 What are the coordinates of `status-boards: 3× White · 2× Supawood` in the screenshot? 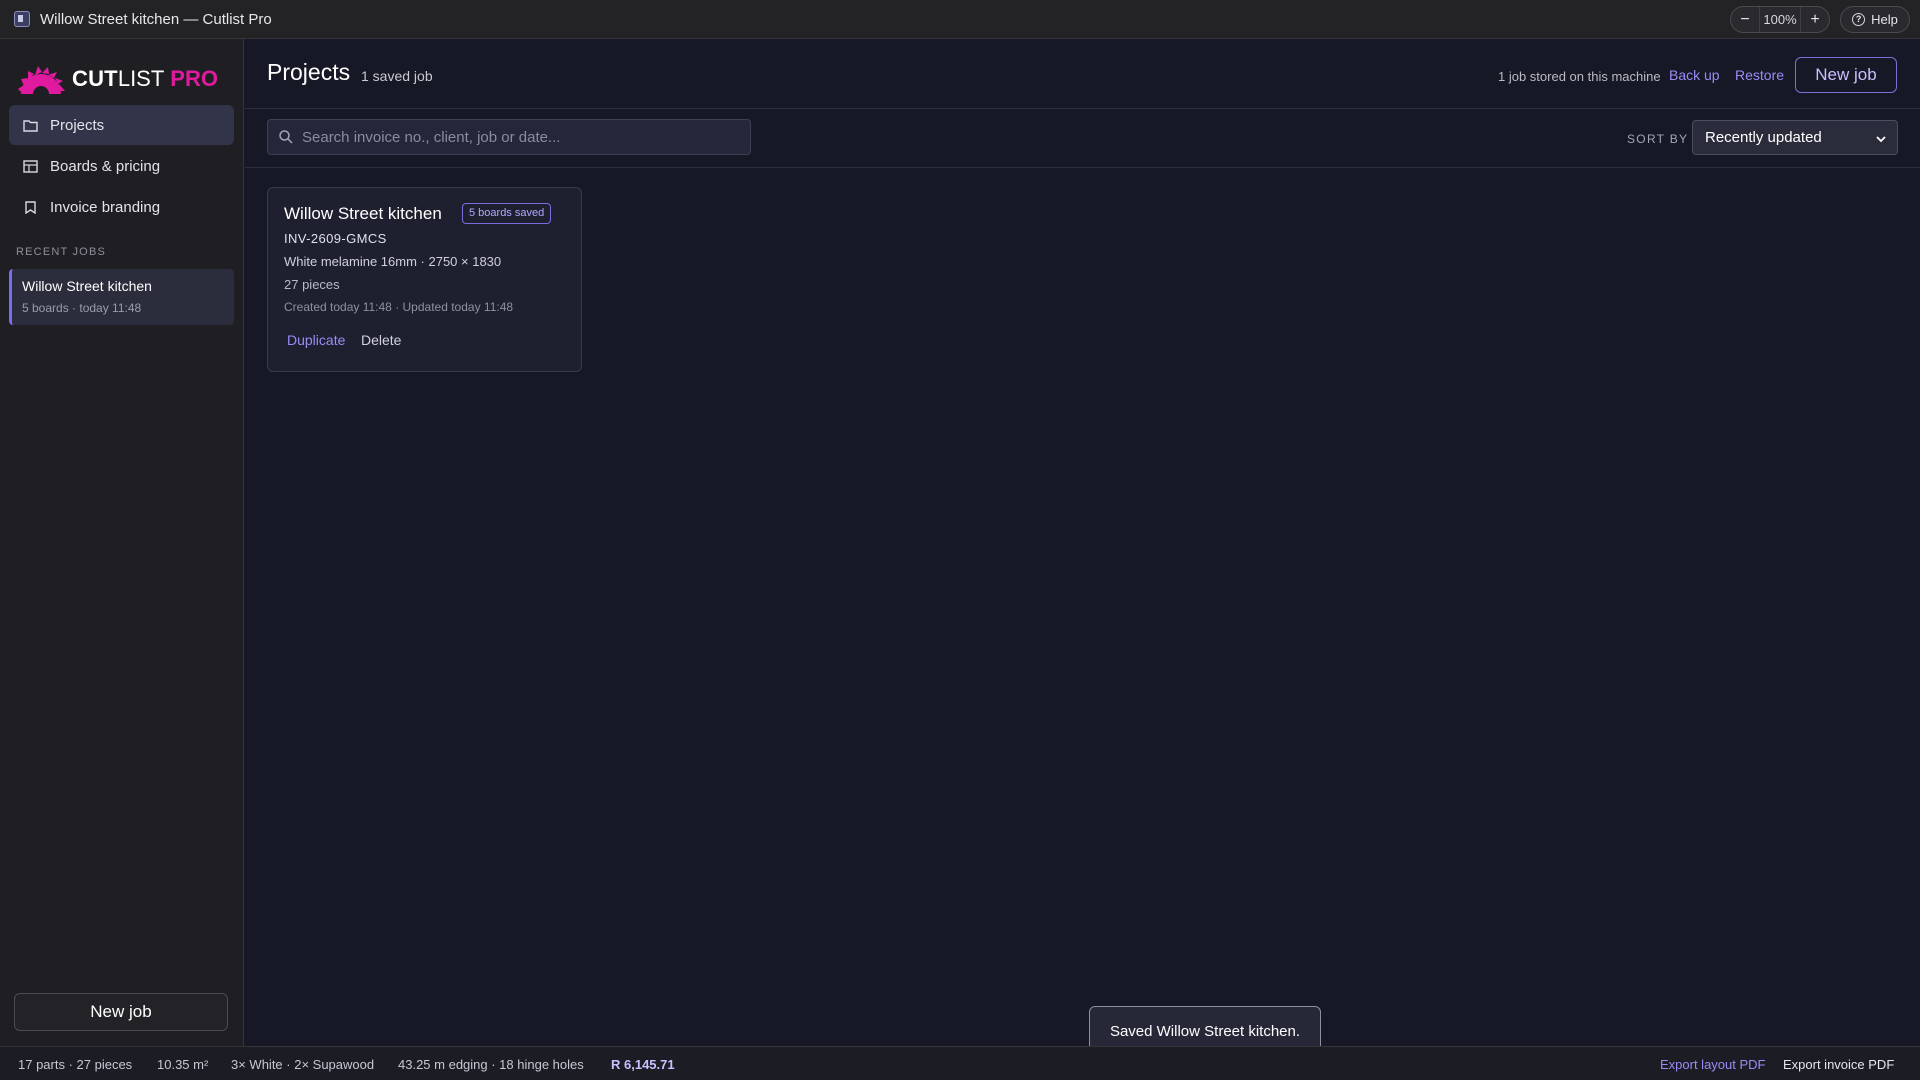 It's located at (303, 1064).